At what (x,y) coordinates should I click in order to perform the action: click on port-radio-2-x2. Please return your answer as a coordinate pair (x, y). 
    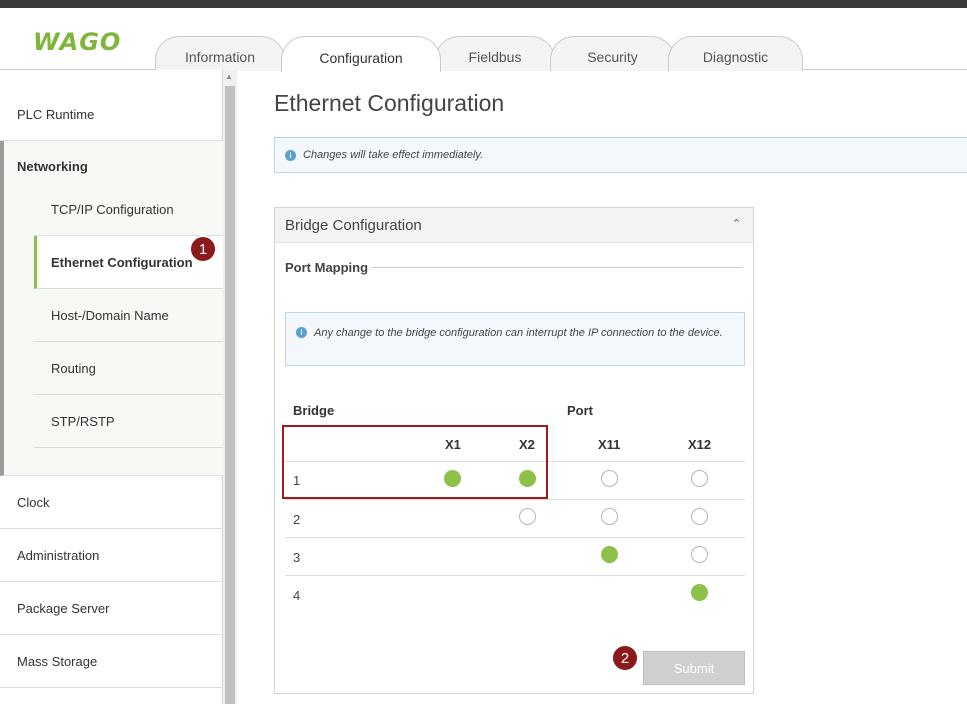
    Looking at the image, I should click on (527, 516).